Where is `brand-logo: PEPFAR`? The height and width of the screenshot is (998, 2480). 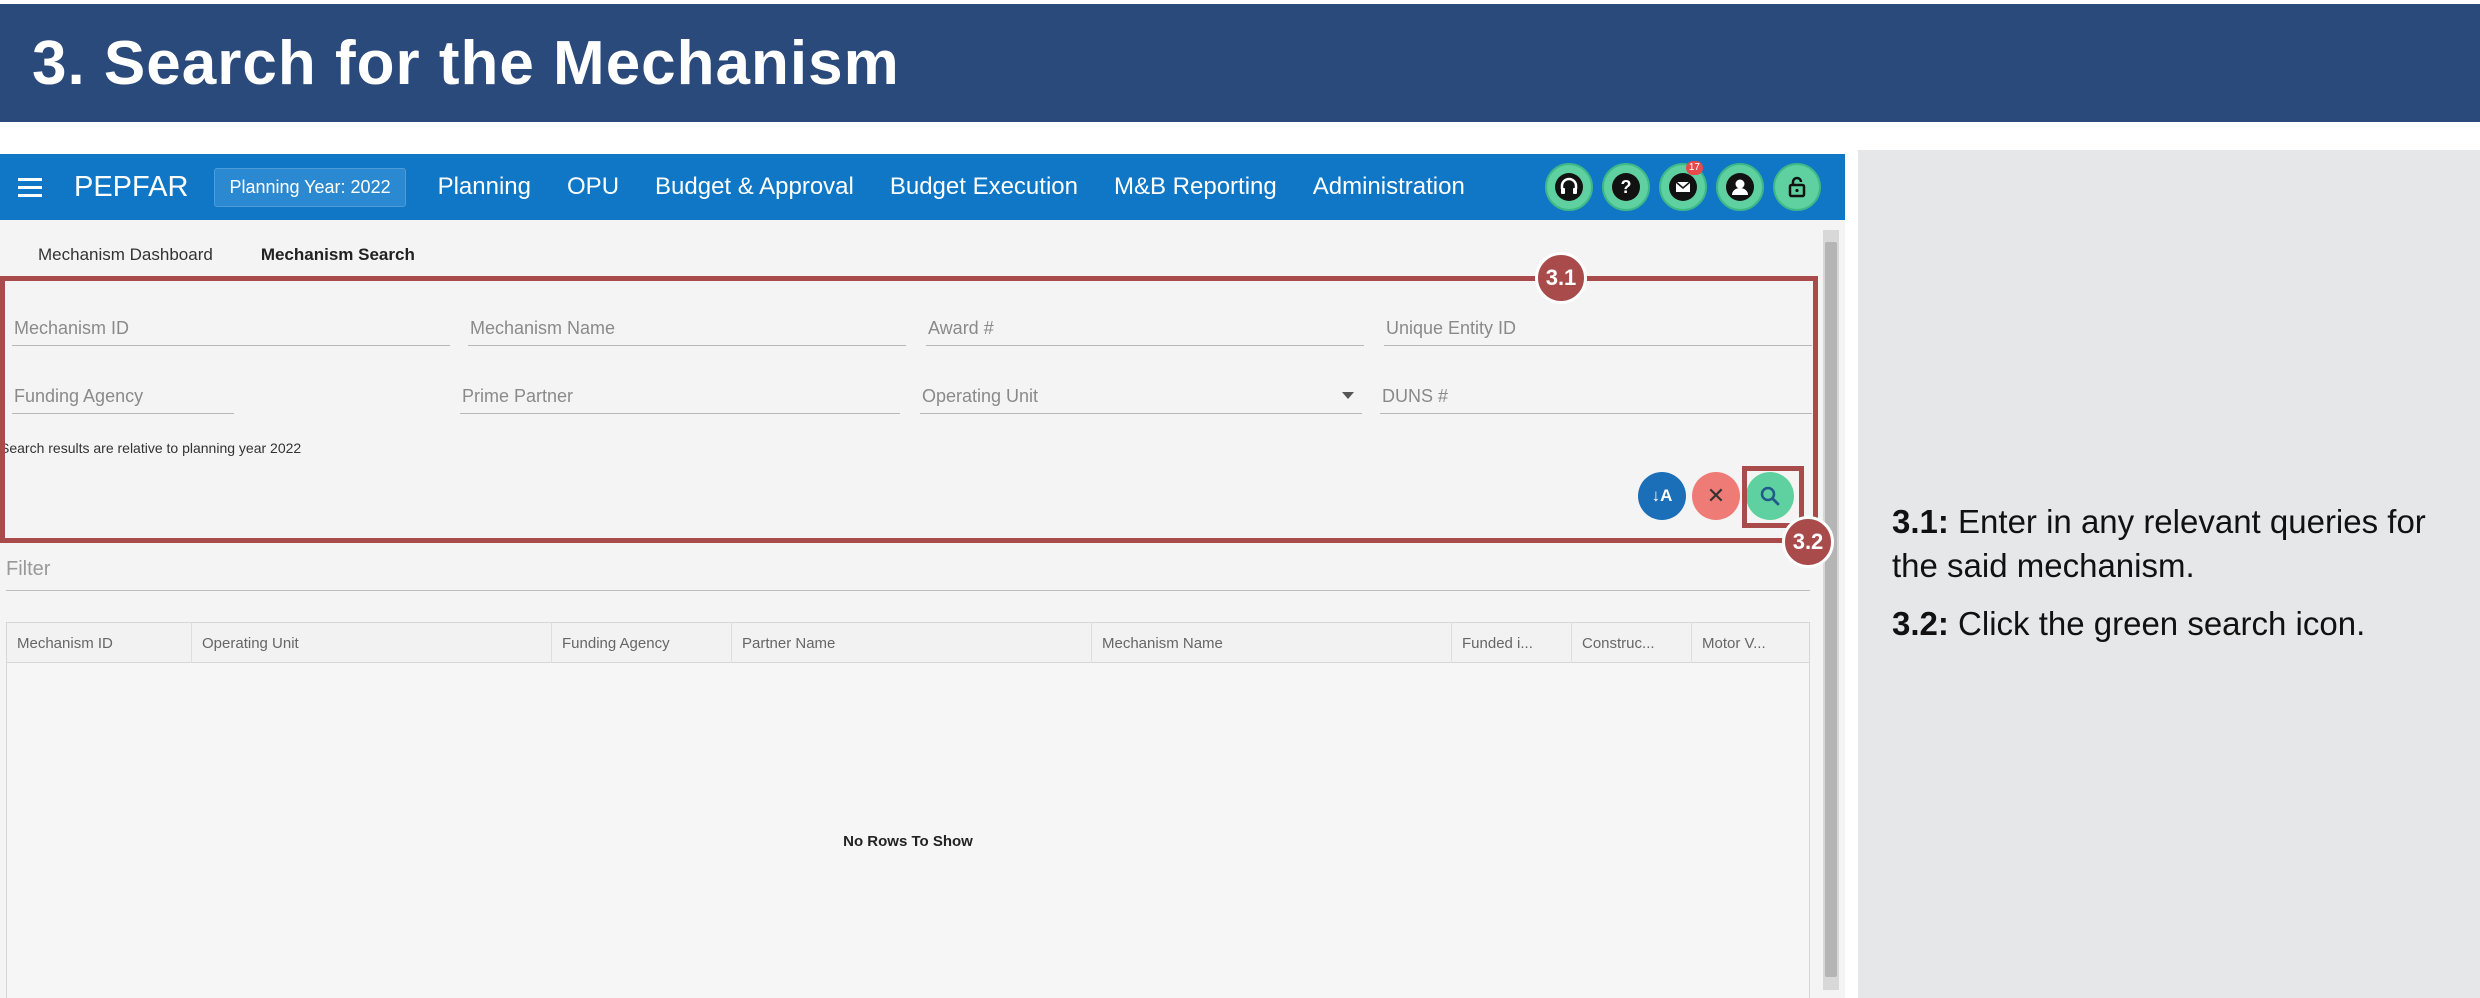 brand-logo: PEPFAR is located at coordinates (131, 187).